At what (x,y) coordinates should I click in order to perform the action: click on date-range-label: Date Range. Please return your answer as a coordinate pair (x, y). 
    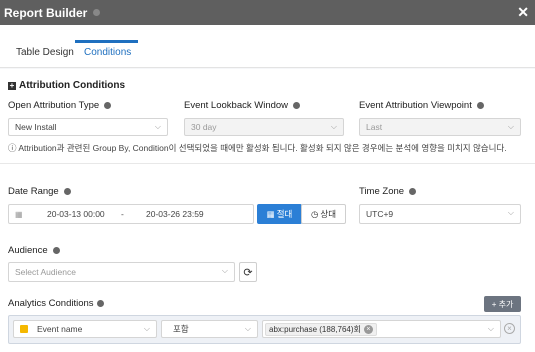
    Looking at the image, I should click on (39, 191).